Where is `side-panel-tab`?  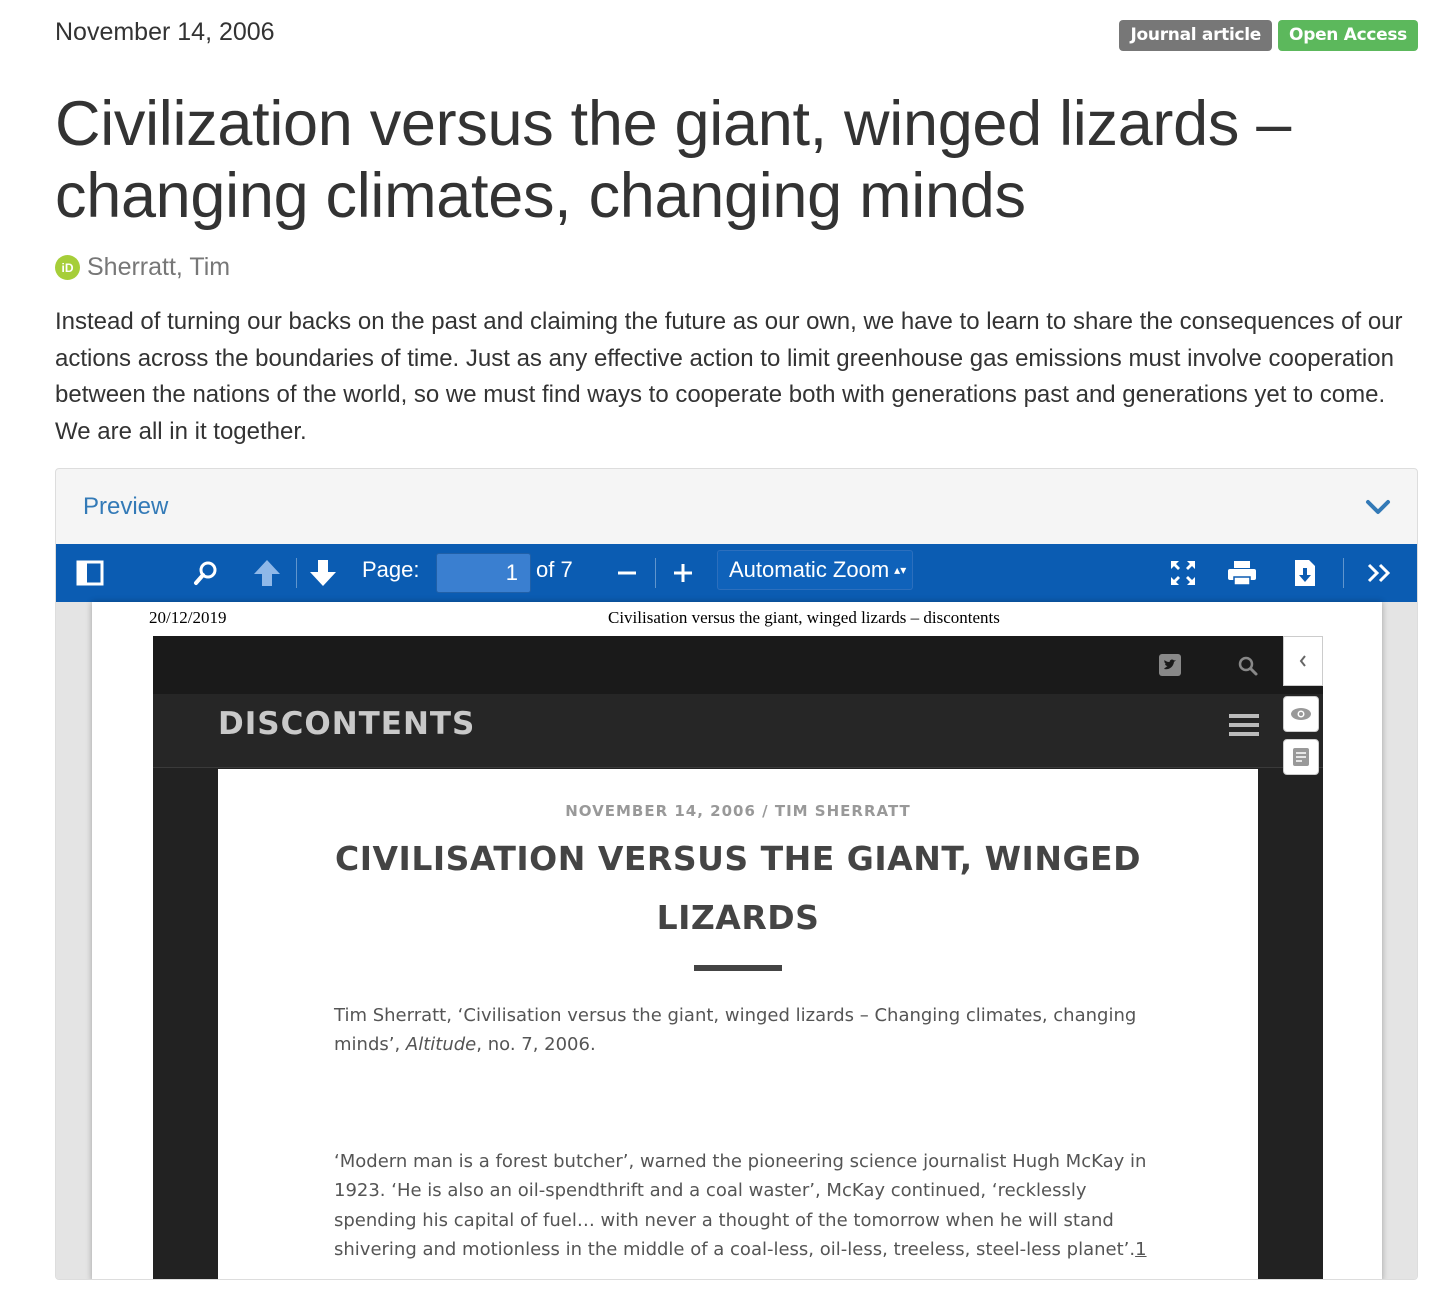
side-panel-tab is located at coordinates (1303, 661).